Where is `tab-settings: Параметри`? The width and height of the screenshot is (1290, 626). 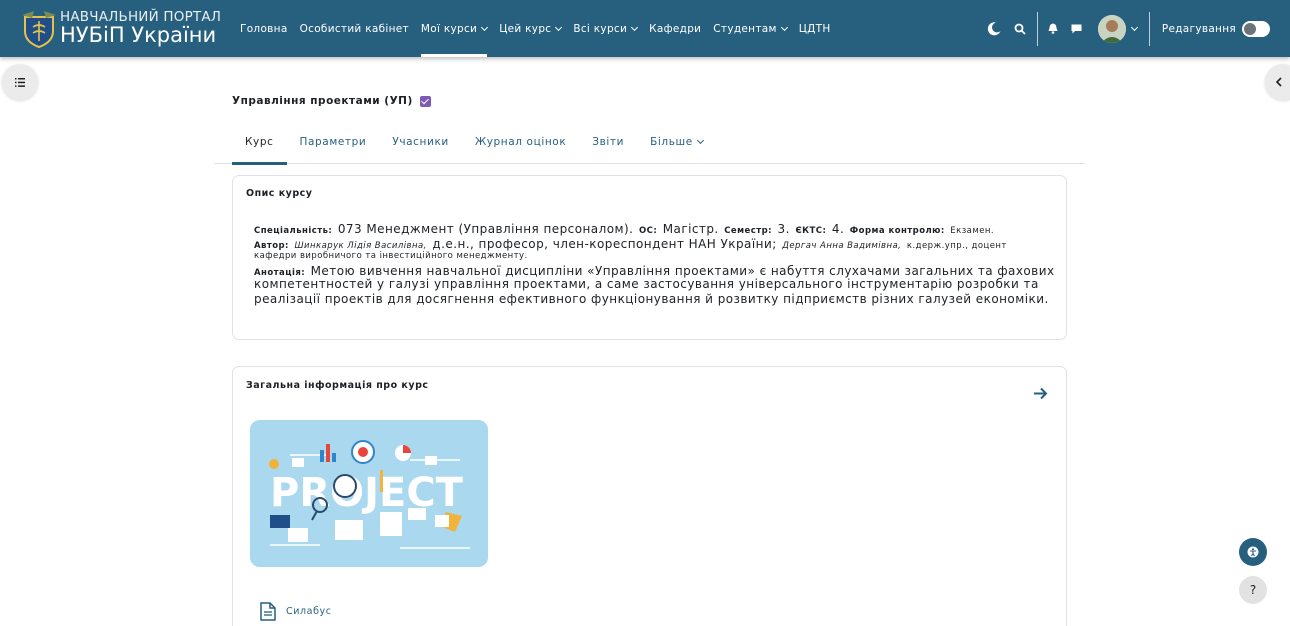
tab-settings: Параметри is located at coordinates (333, 141).